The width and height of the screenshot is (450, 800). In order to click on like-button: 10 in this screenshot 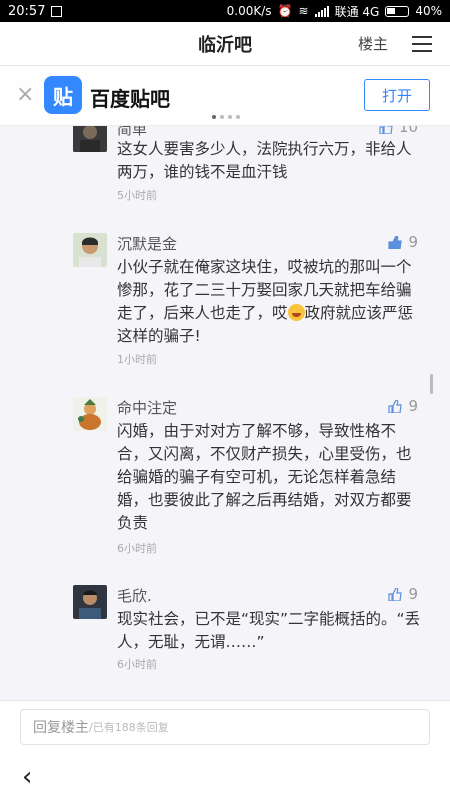, I will do `click(398, 131)`.